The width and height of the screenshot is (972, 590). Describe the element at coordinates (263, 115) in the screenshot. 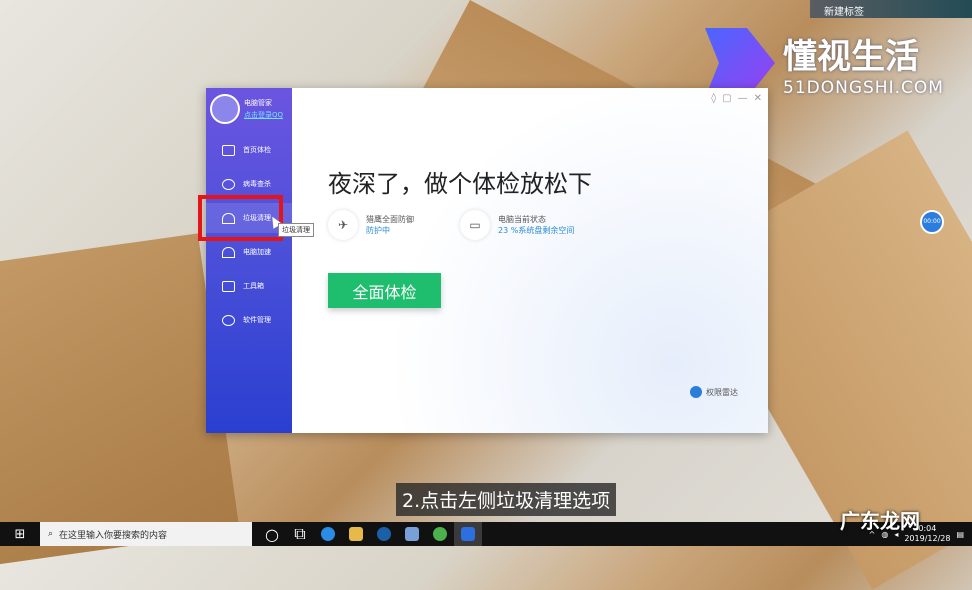

I see `login-link: 点击登录QQ` at that location.